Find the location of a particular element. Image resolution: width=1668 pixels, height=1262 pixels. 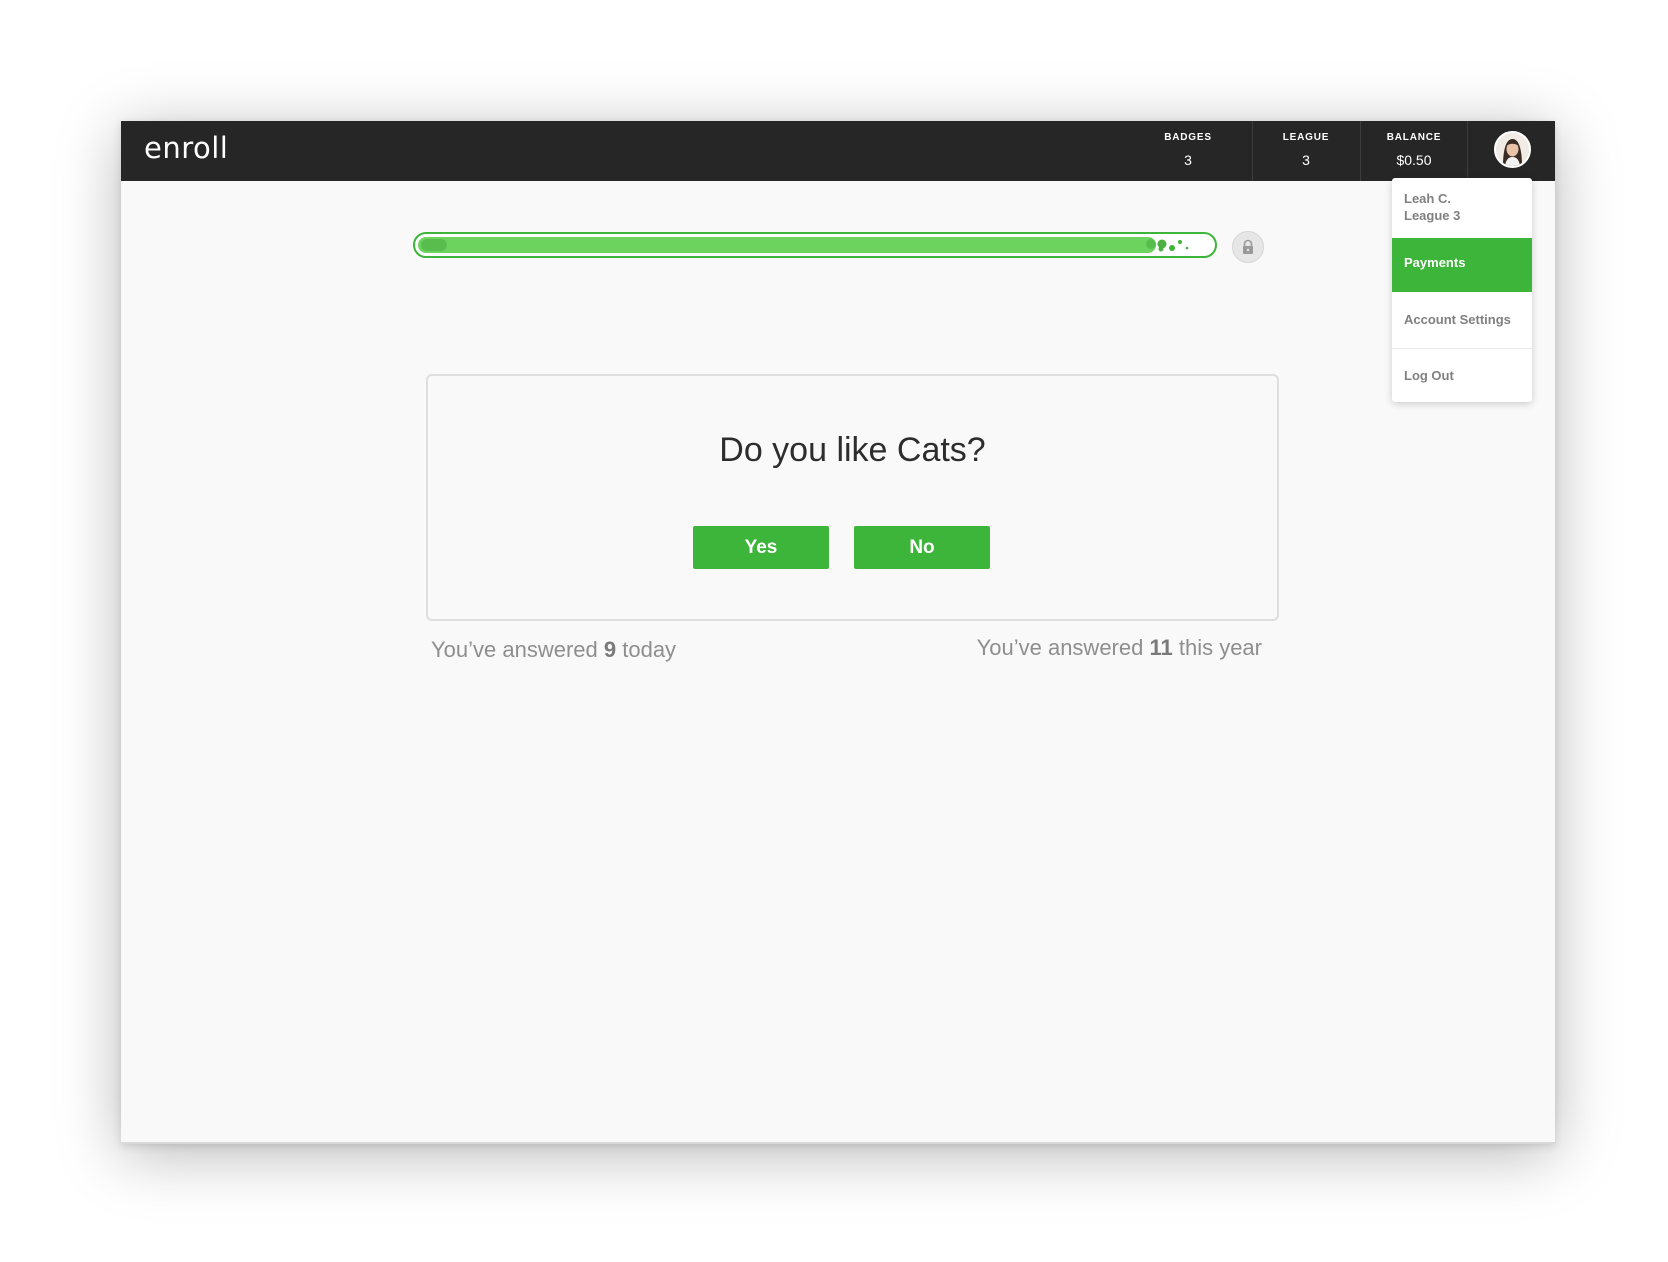

answered-today: You’ve answered 9 today is located at coordinates (553, 650).